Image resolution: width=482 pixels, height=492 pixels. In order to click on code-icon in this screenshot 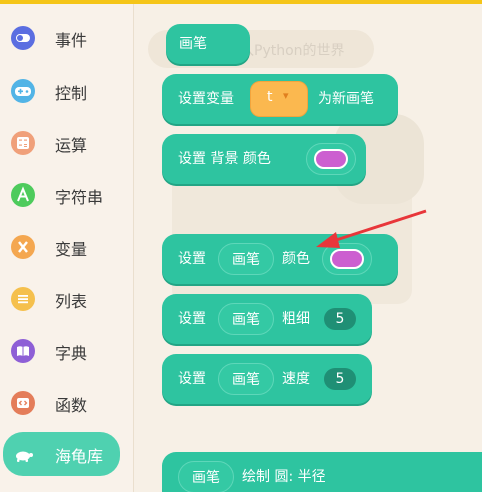, I will do `click(23, 403)`.